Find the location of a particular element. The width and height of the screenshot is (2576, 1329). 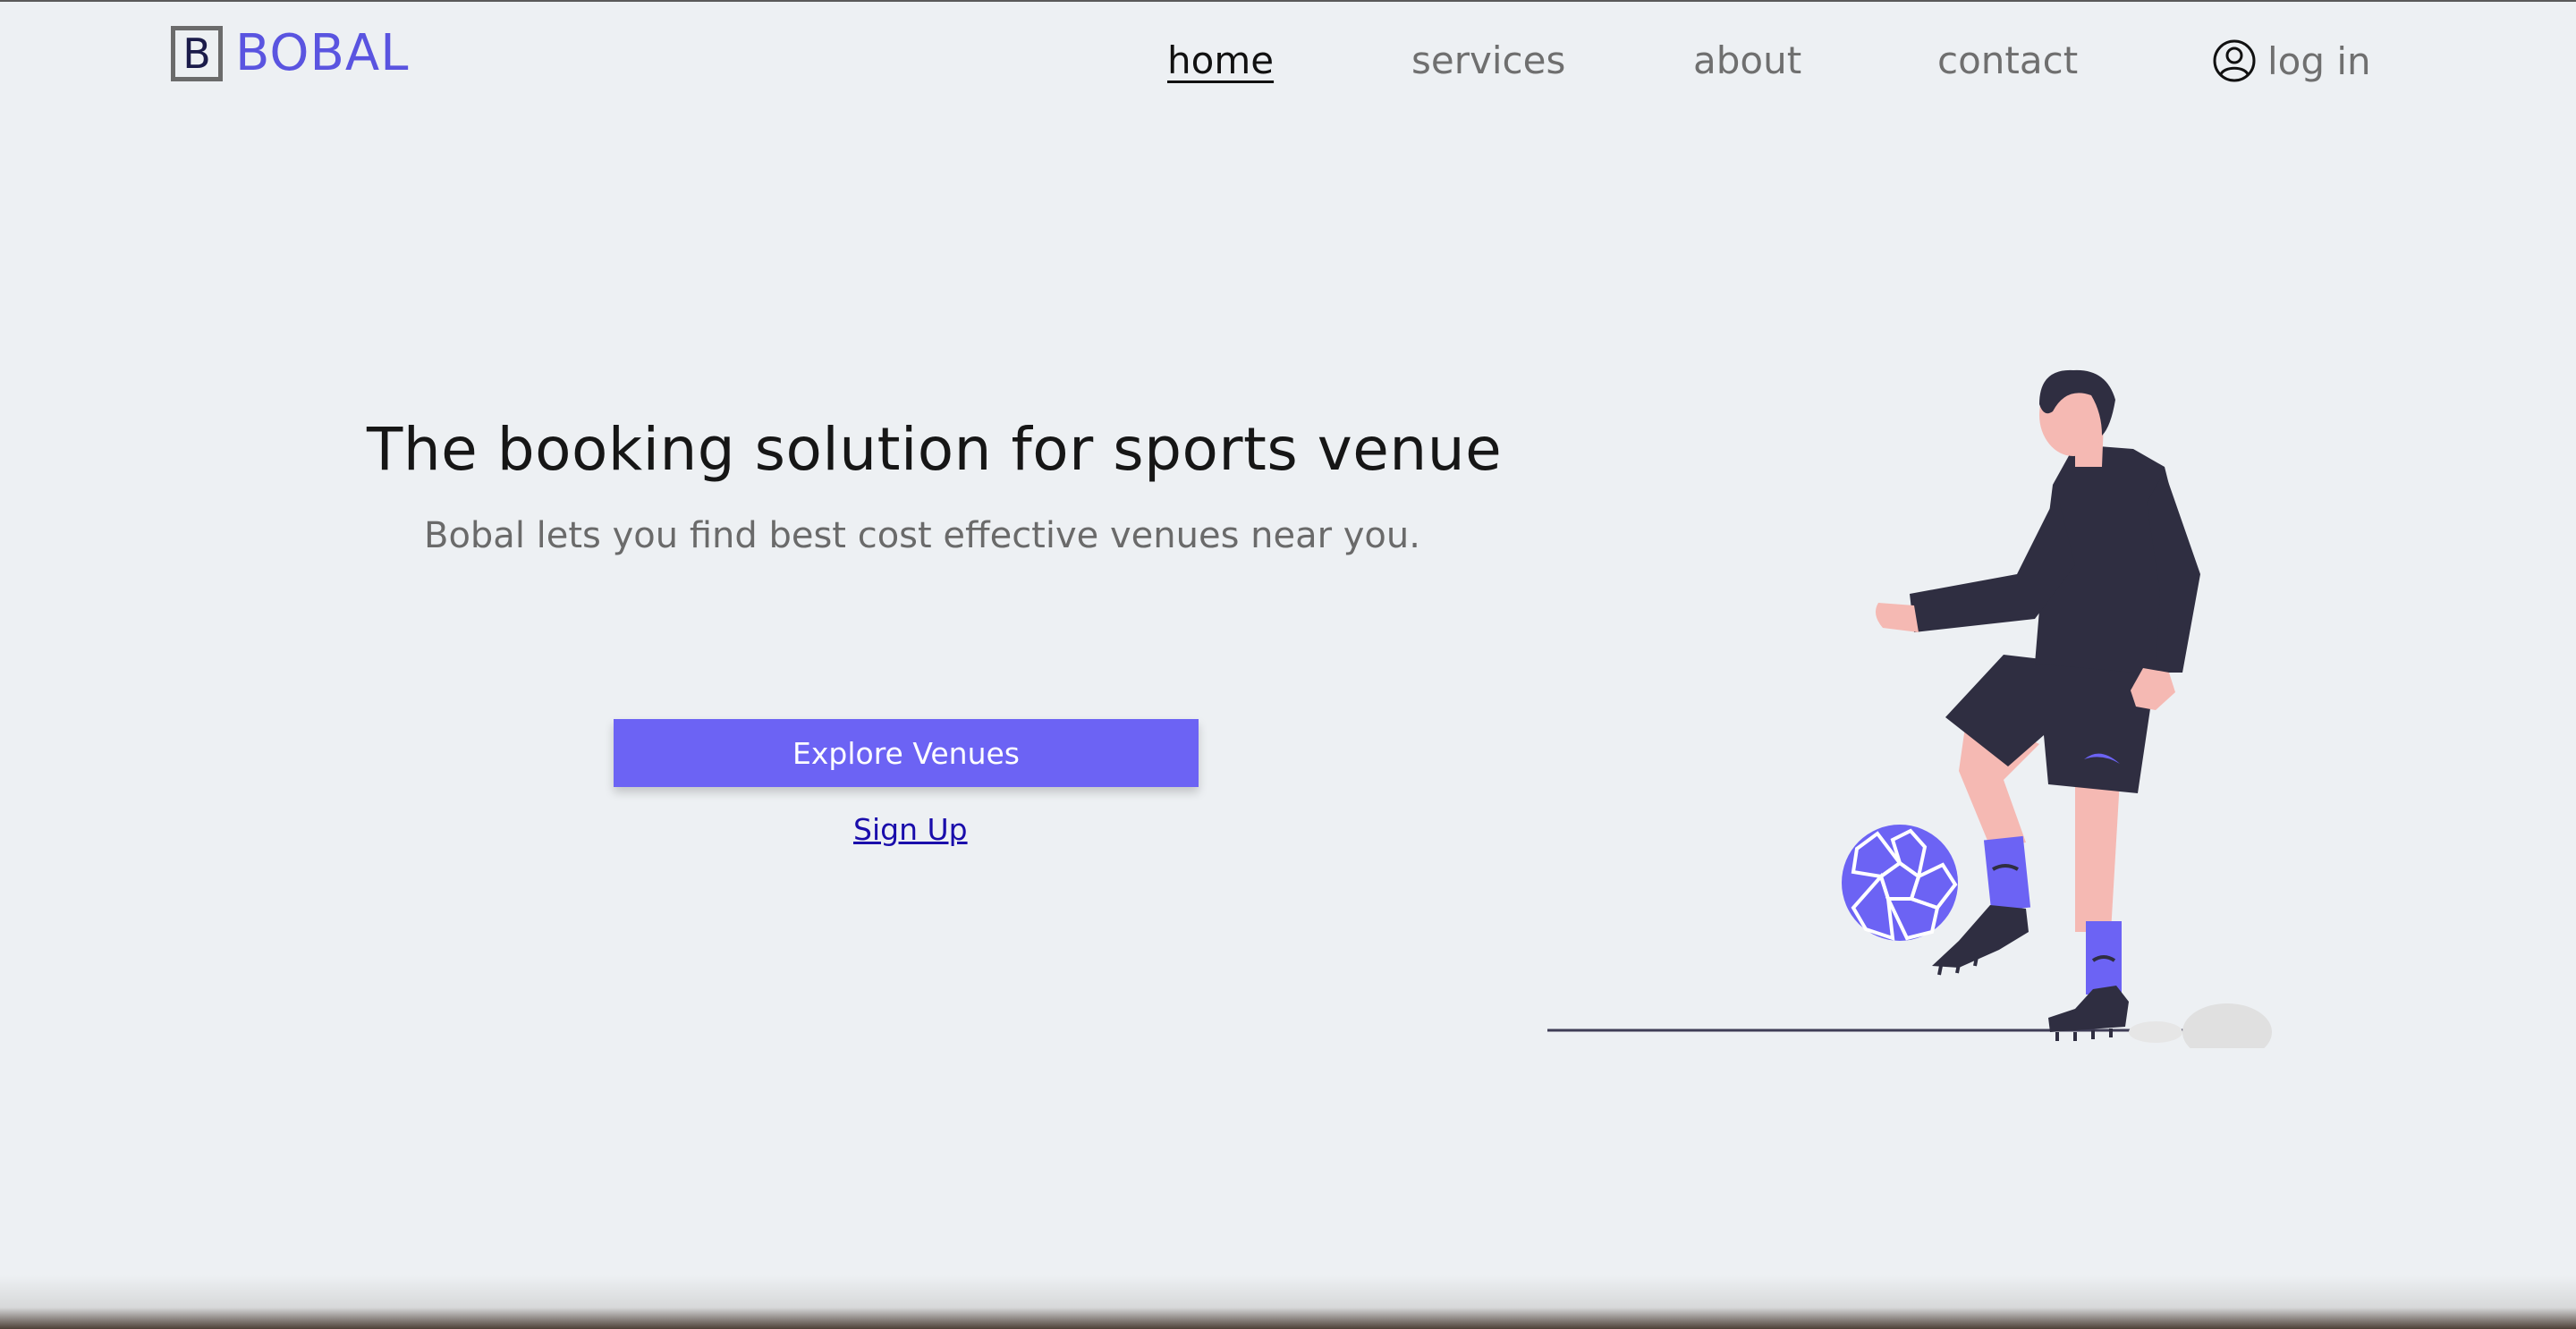

hero-title: The booking solution for sports venue is located at coordinates (935, 449).